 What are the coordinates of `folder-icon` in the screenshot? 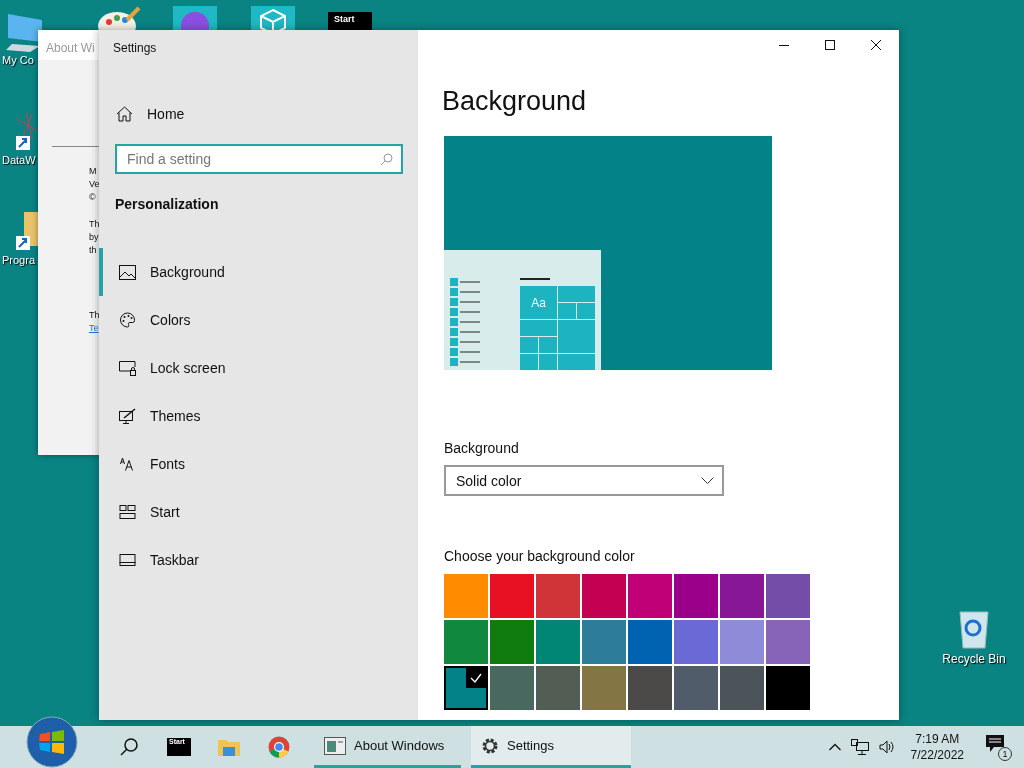 It's located at (229, 747).